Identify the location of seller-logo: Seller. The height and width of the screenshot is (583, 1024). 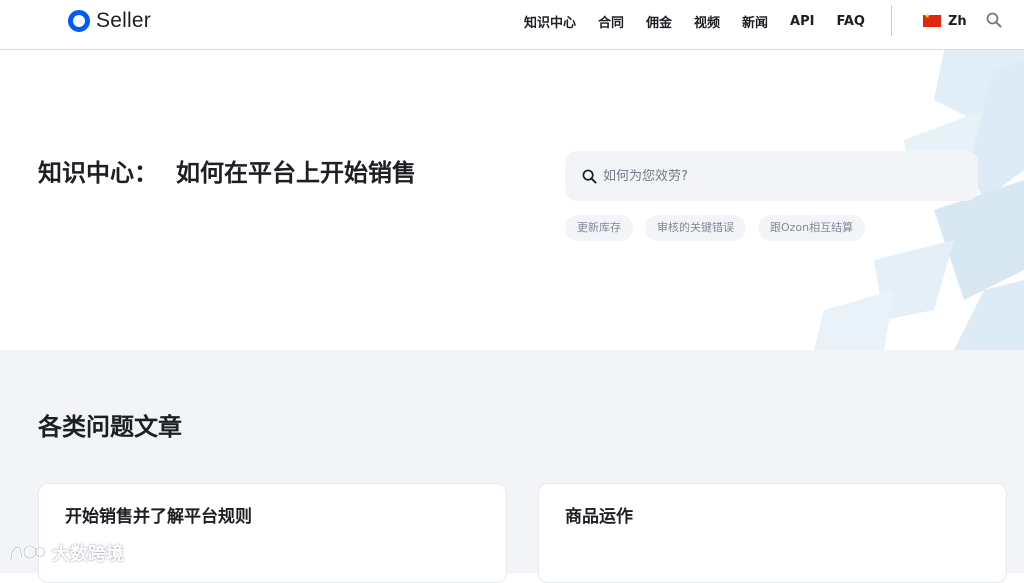
(109, 21).